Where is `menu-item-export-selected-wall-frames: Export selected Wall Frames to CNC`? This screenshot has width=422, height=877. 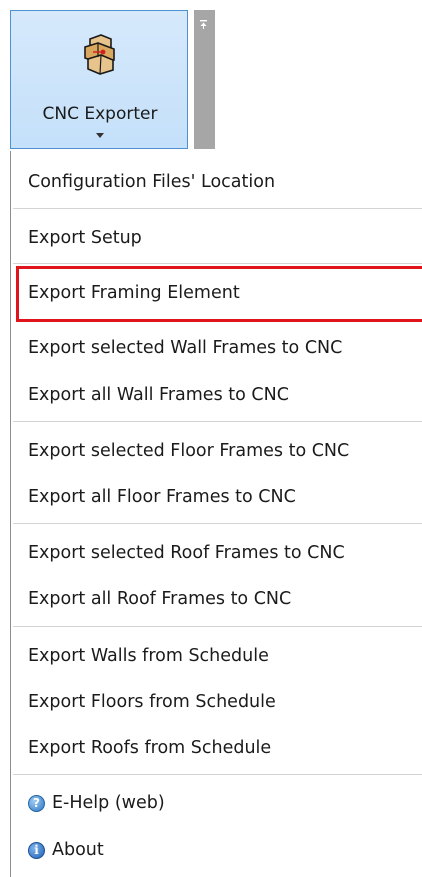 menu-item-export-selected-wall-frames: Export selected Wall Frames to CNC is located at coordinates (185, 348).